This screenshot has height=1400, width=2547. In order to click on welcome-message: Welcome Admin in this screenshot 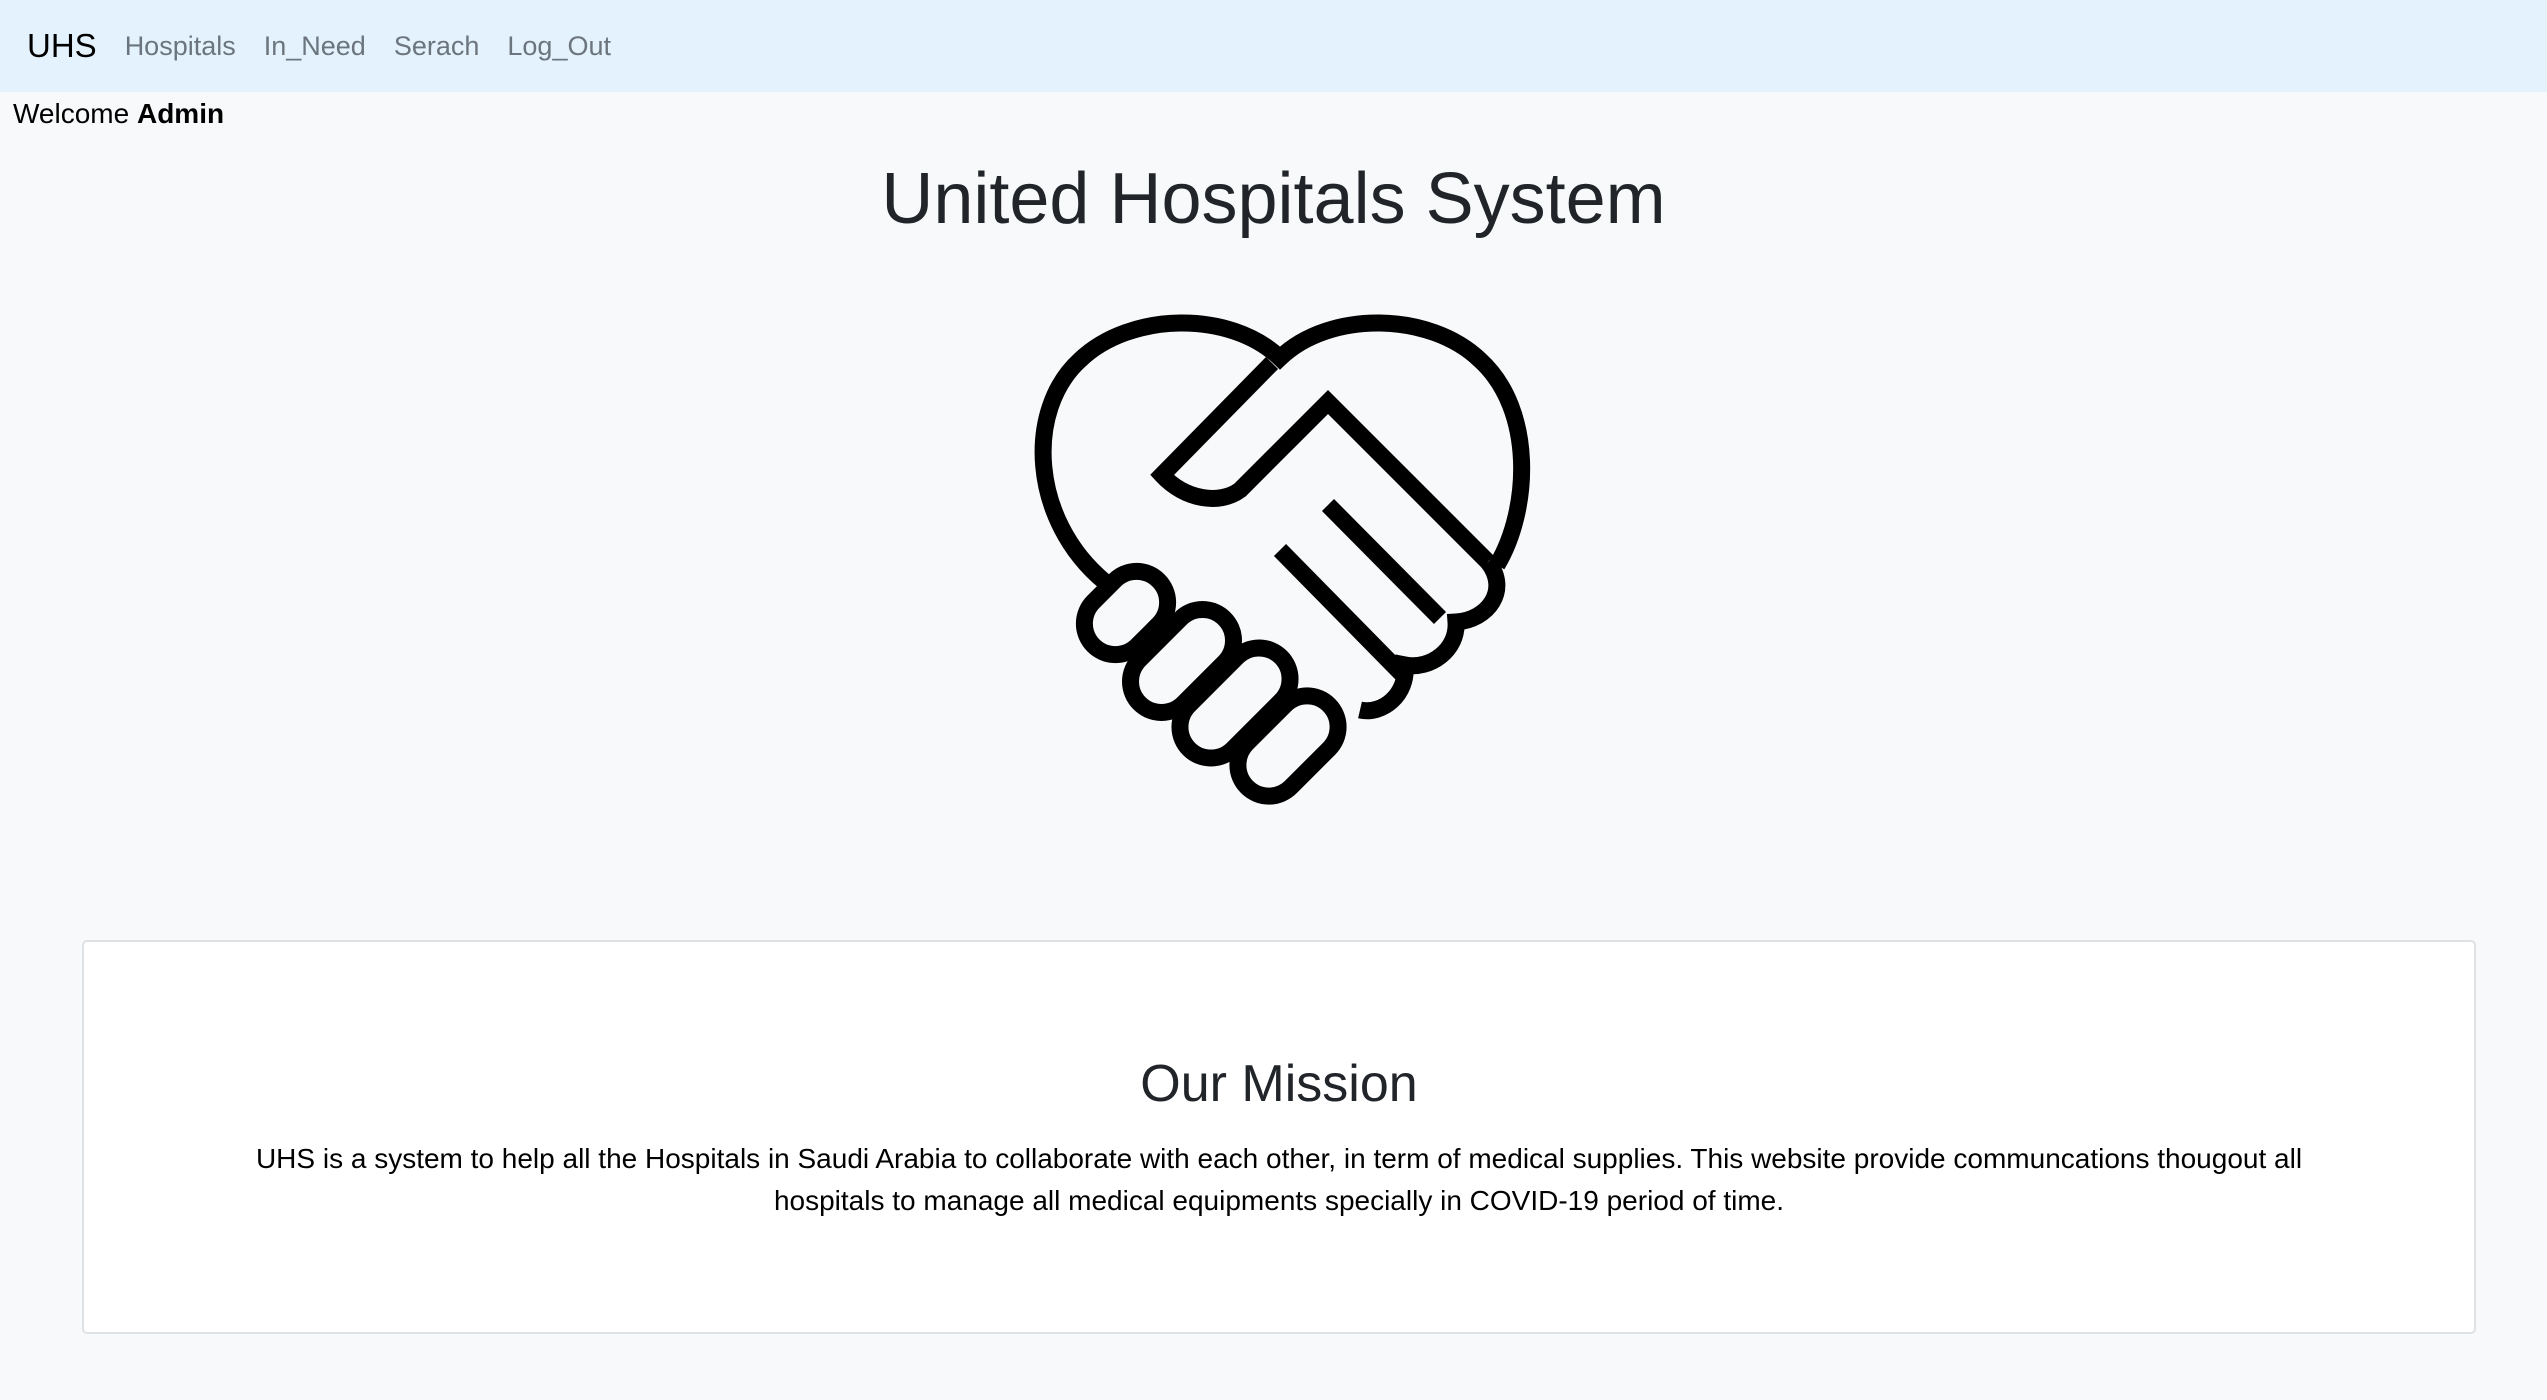, I will do `click(118, 114)`.